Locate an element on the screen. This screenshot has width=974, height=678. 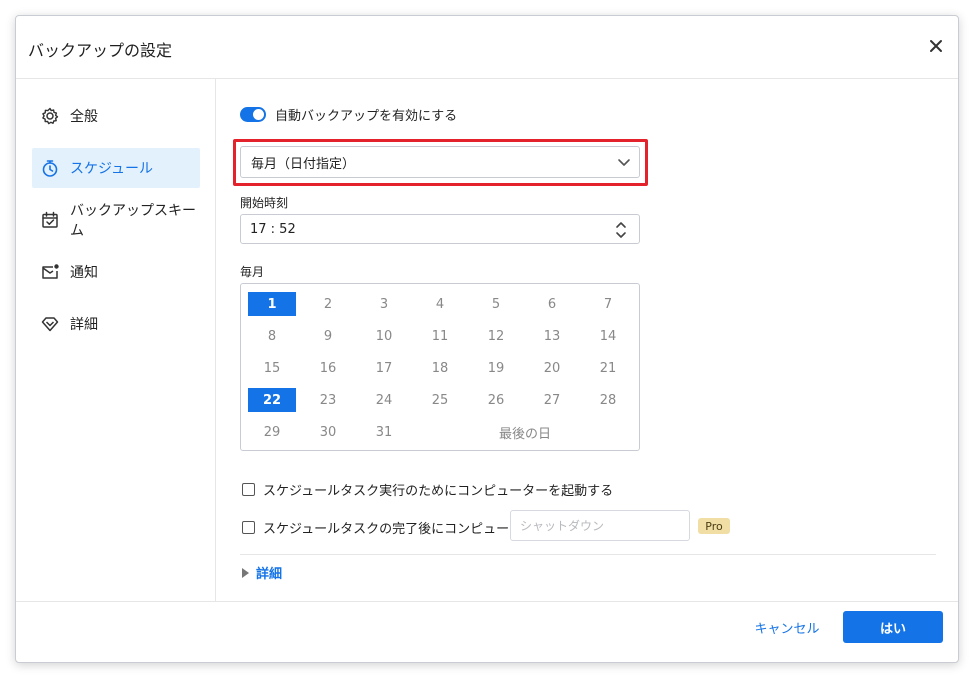
after-task-checkbox is located at coordinates (248, 527).